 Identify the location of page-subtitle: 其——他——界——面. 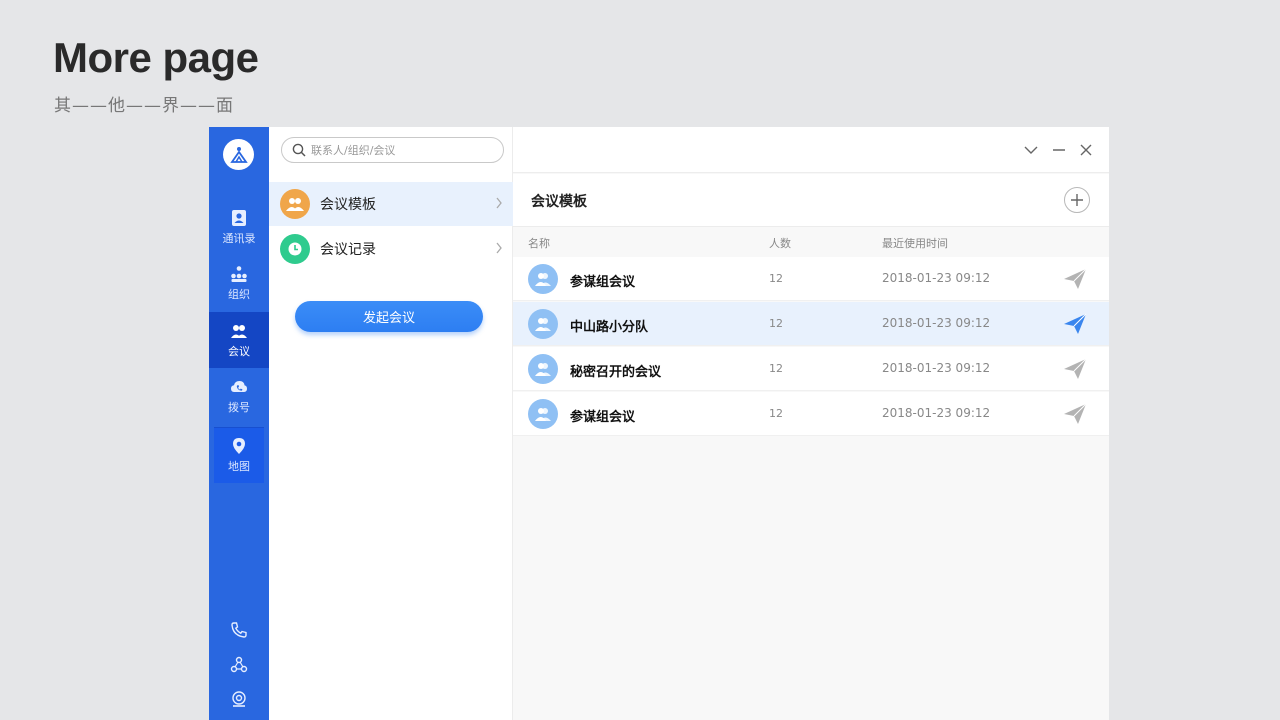
(144, 106).